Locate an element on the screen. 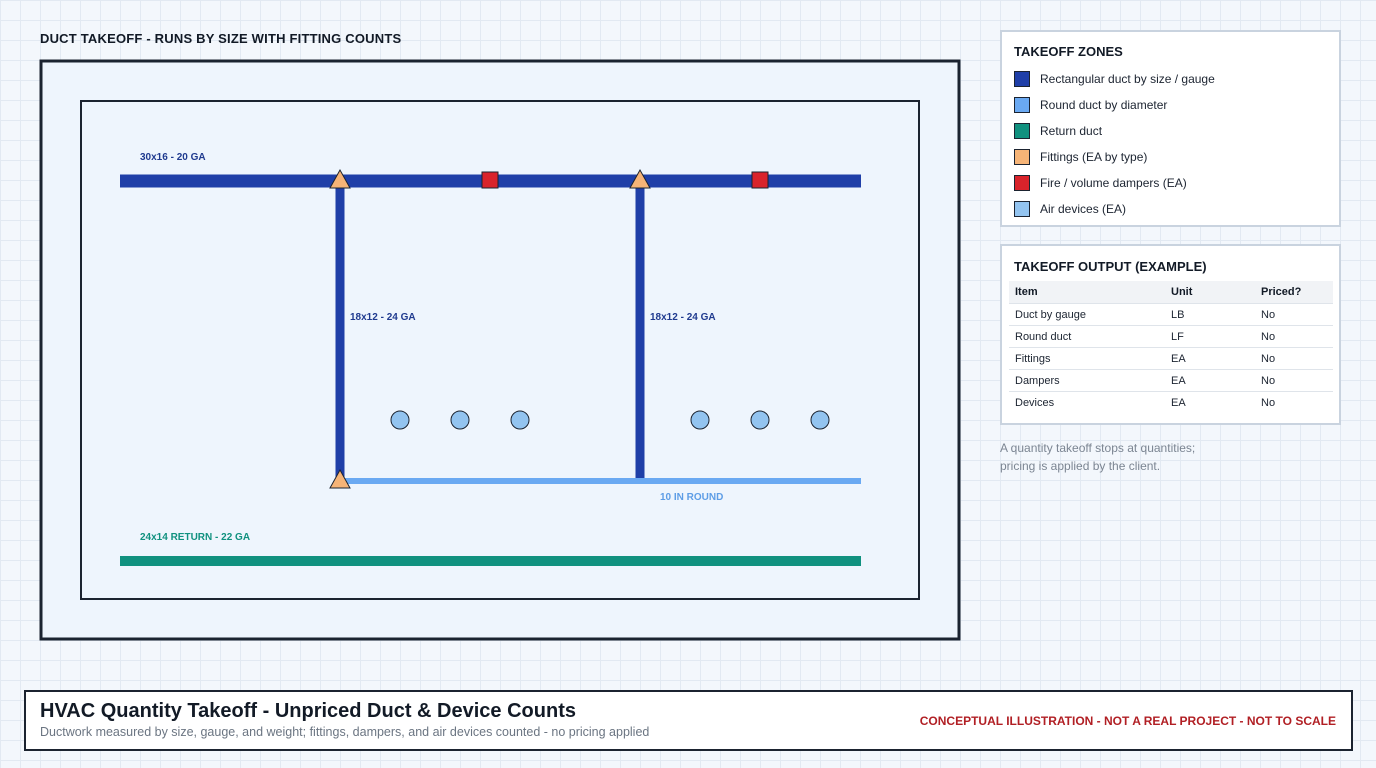 This screenshot has width=1376, height=768. table-cell: Duct by gauge is located at coordinates (1087, 314).